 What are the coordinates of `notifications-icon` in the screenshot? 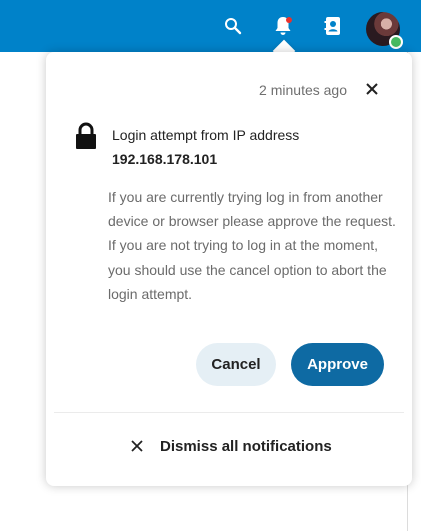 It's located at (283, 26).